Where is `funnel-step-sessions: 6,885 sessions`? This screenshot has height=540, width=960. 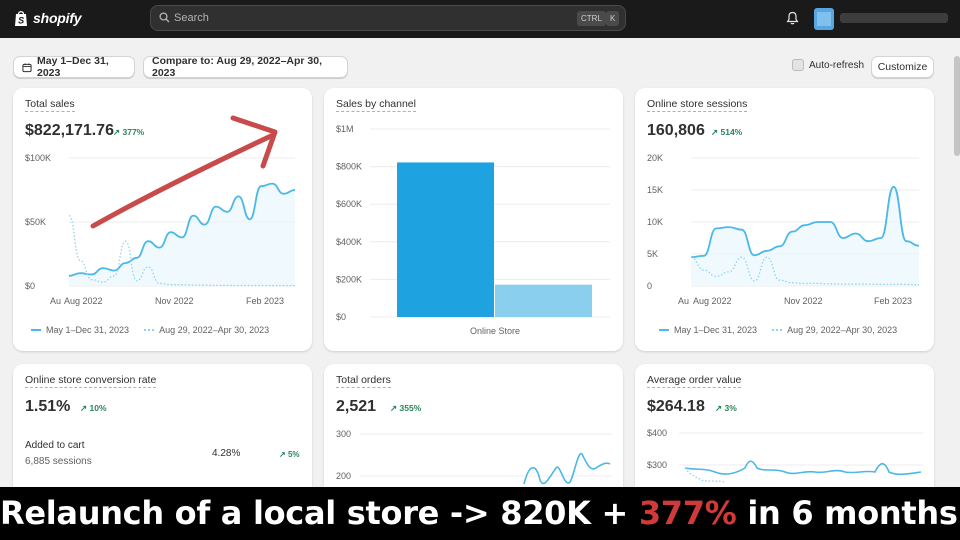
funnel-step-sessions: 6,885 sessions is located at coordinates (58, 461).